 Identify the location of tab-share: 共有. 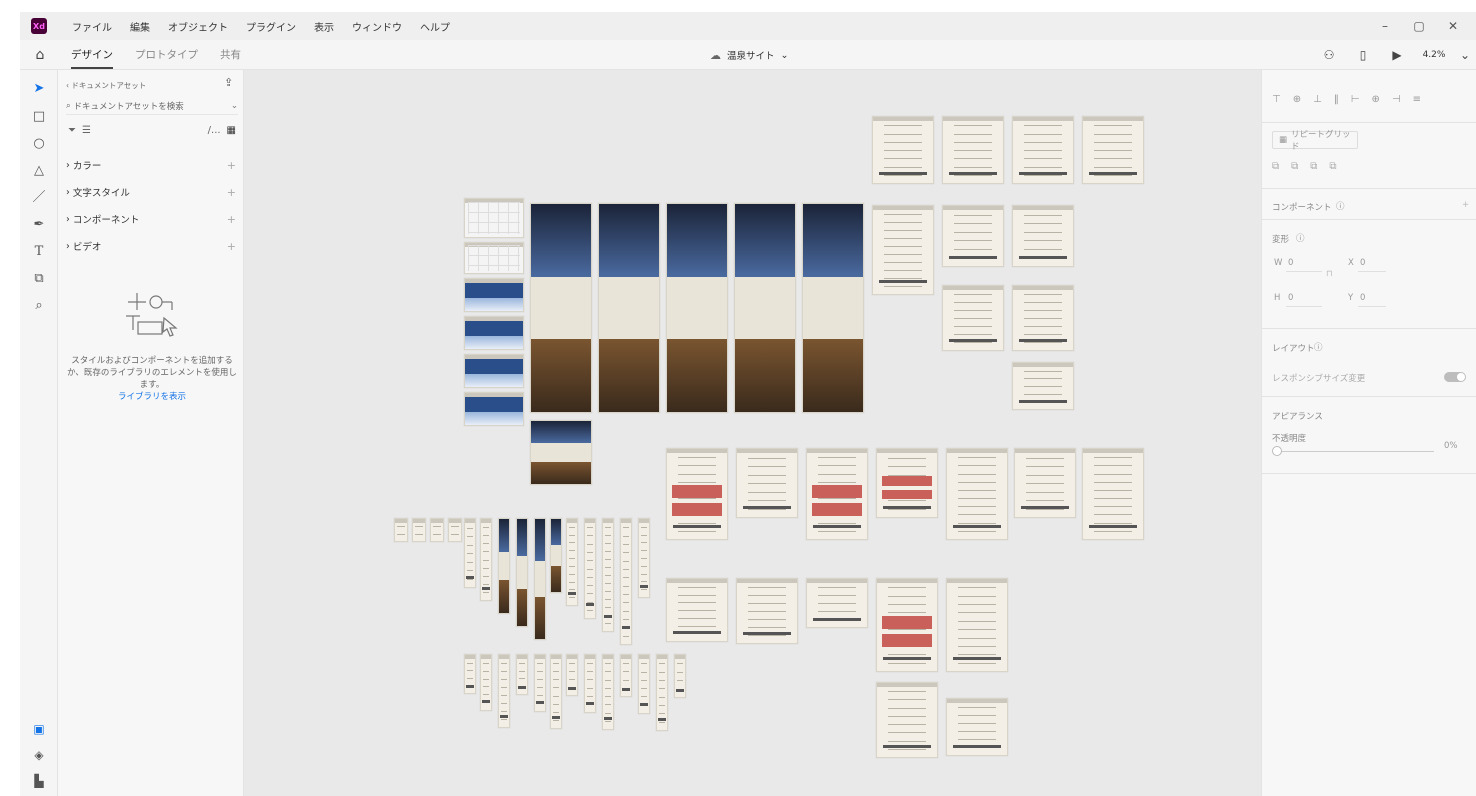
(230, 55).